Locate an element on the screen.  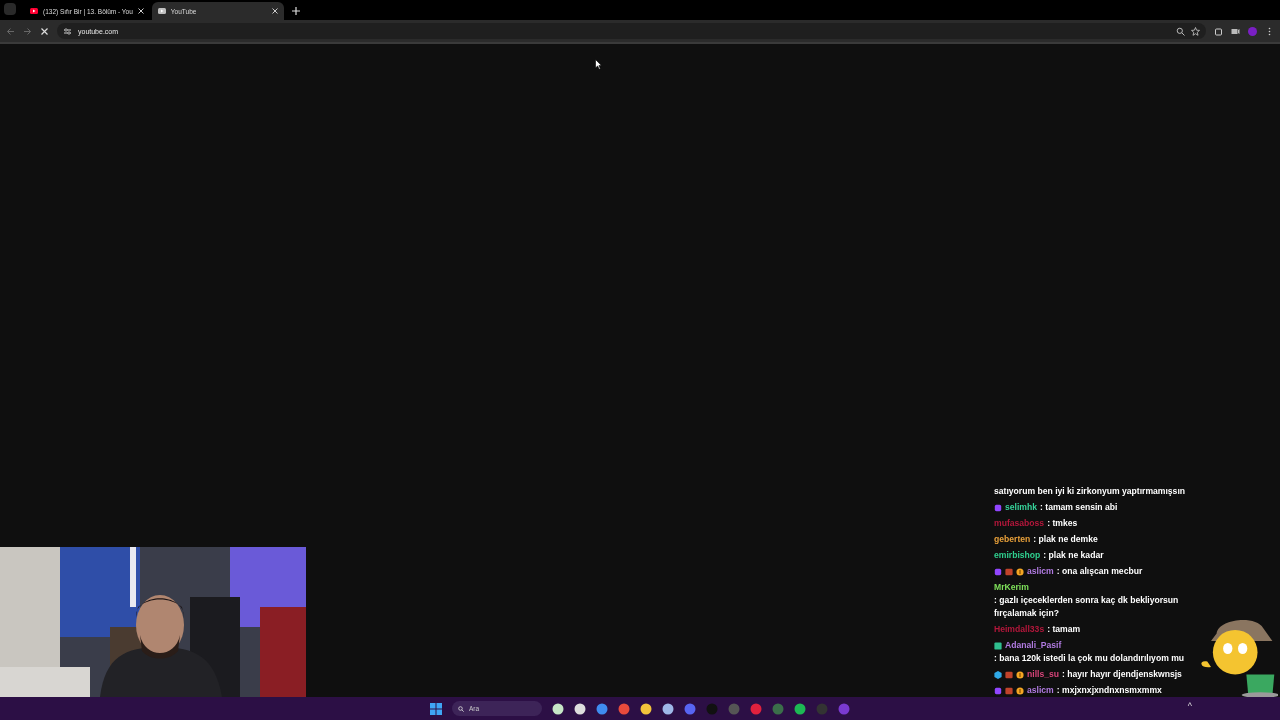
new-tab-icon is located at coordinates (295, 11).